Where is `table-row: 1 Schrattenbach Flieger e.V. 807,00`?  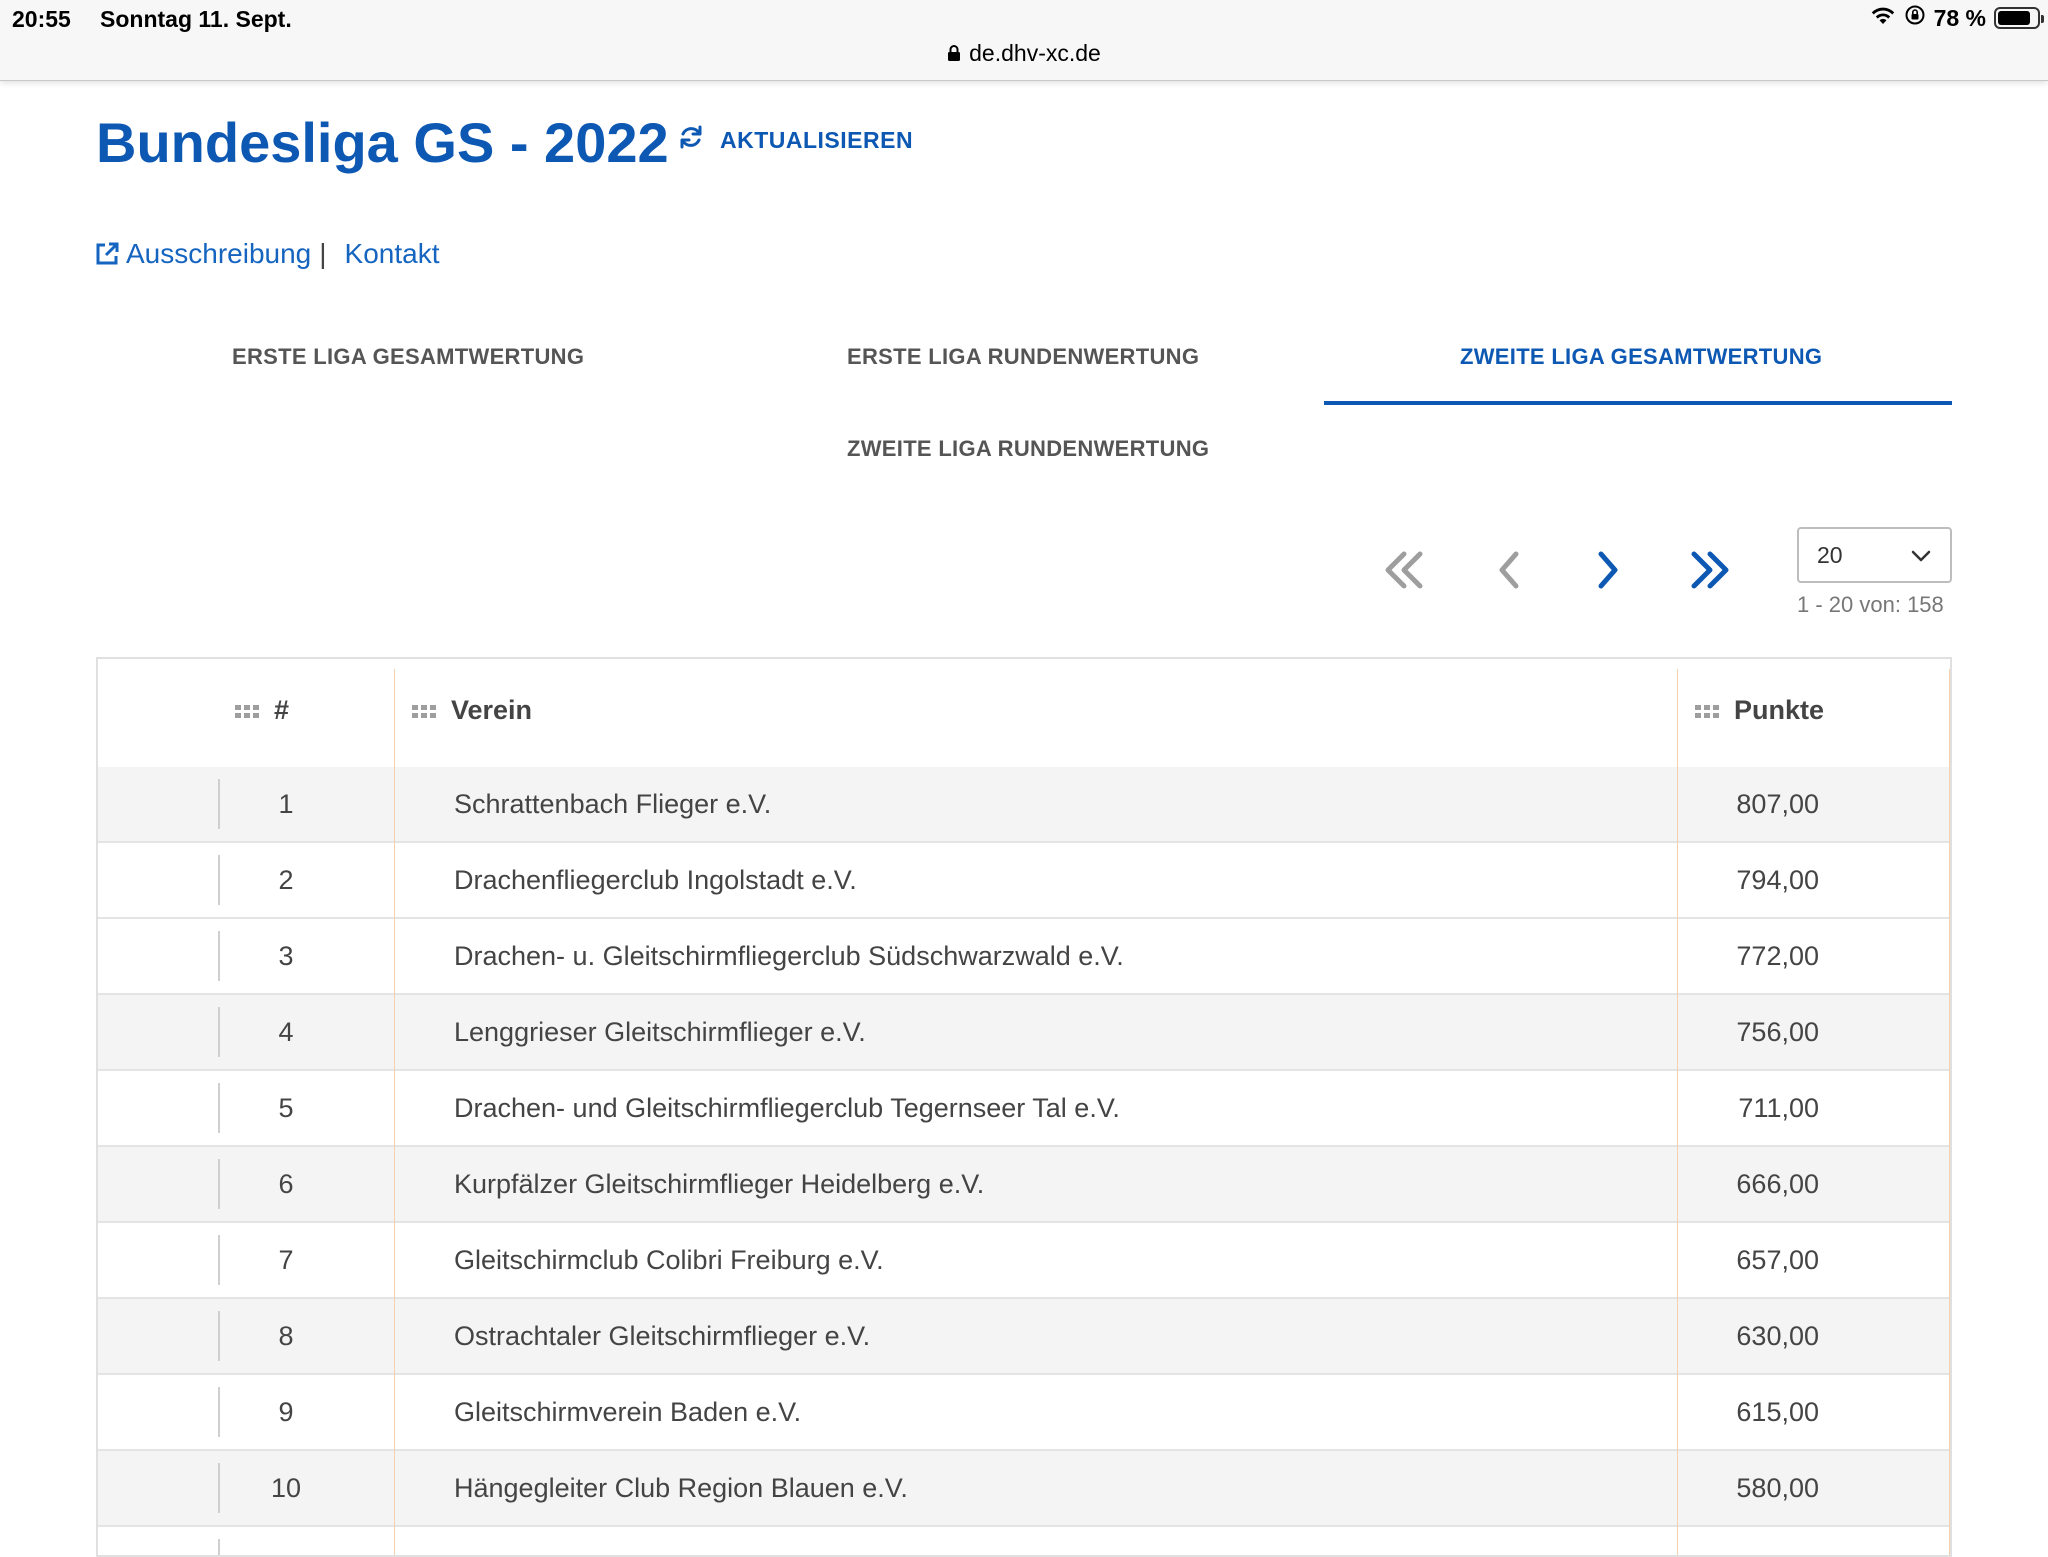
table-row: 1 Schrattenbach Flieger e.V. 807,00 is located at coordinates (1024, 805).